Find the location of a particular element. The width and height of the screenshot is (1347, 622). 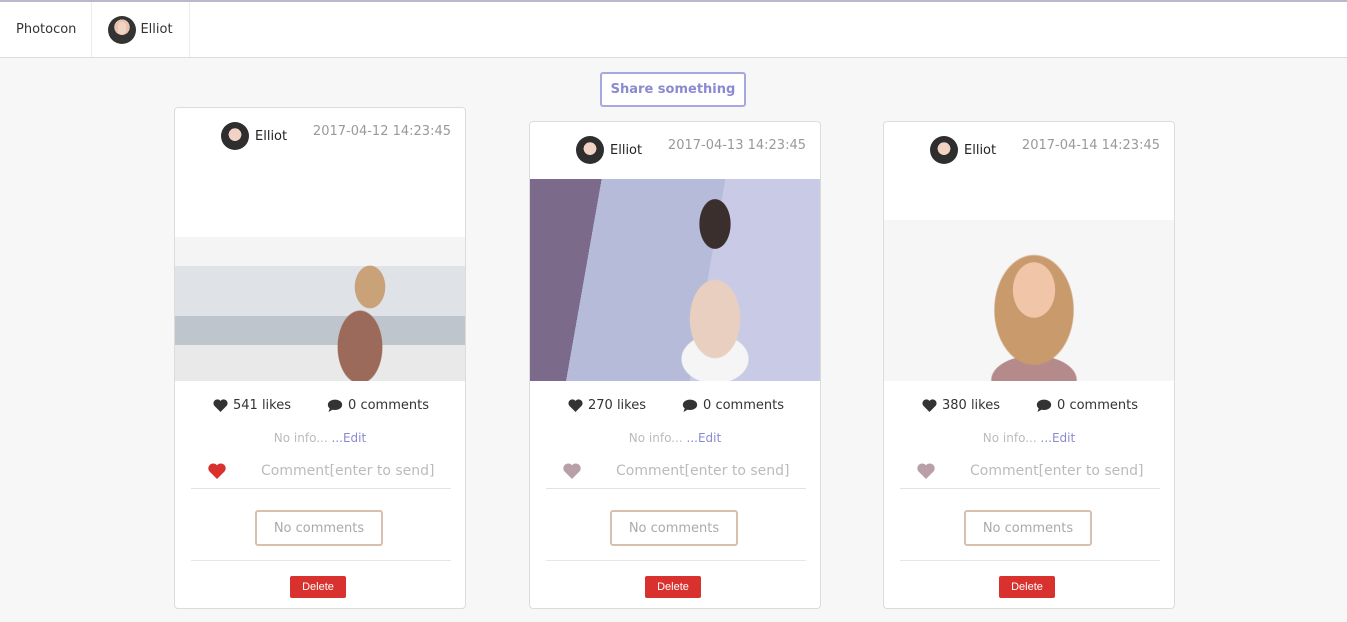

share-something-button: Share something is located at coordinates (673, 89).